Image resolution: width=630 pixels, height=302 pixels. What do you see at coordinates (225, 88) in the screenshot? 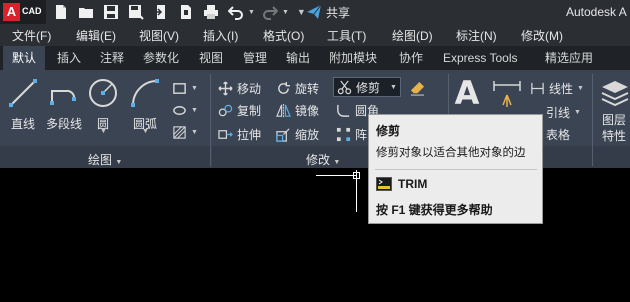
I see `move-icon` at bounding box center [225, 88].